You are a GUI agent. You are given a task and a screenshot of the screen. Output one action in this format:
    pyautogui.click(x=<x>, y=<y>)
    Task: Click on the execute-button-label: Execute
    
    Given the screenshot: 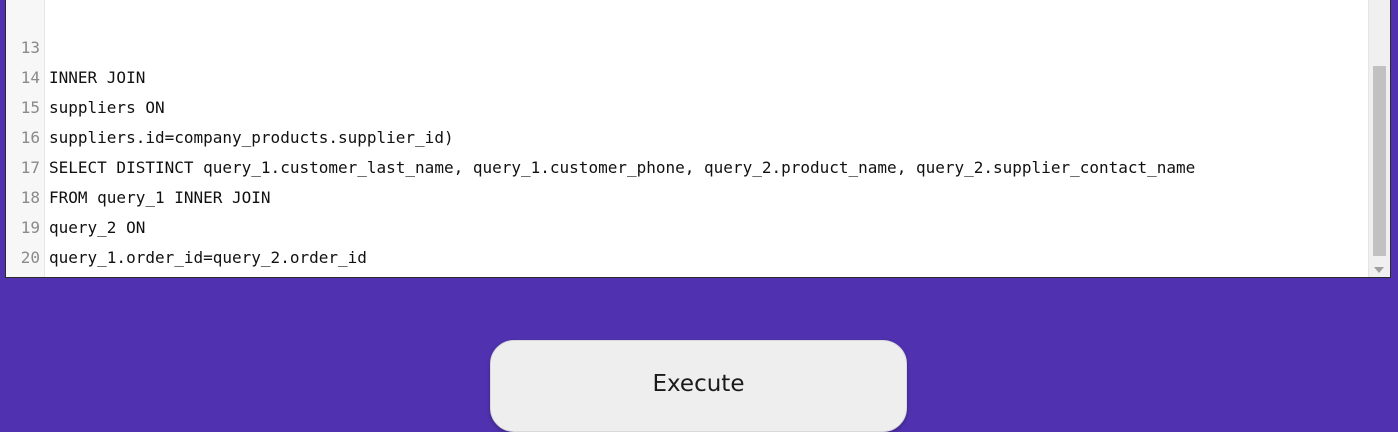 What is the action you would take?
    pyautogui.click(x=698, y=384)
    